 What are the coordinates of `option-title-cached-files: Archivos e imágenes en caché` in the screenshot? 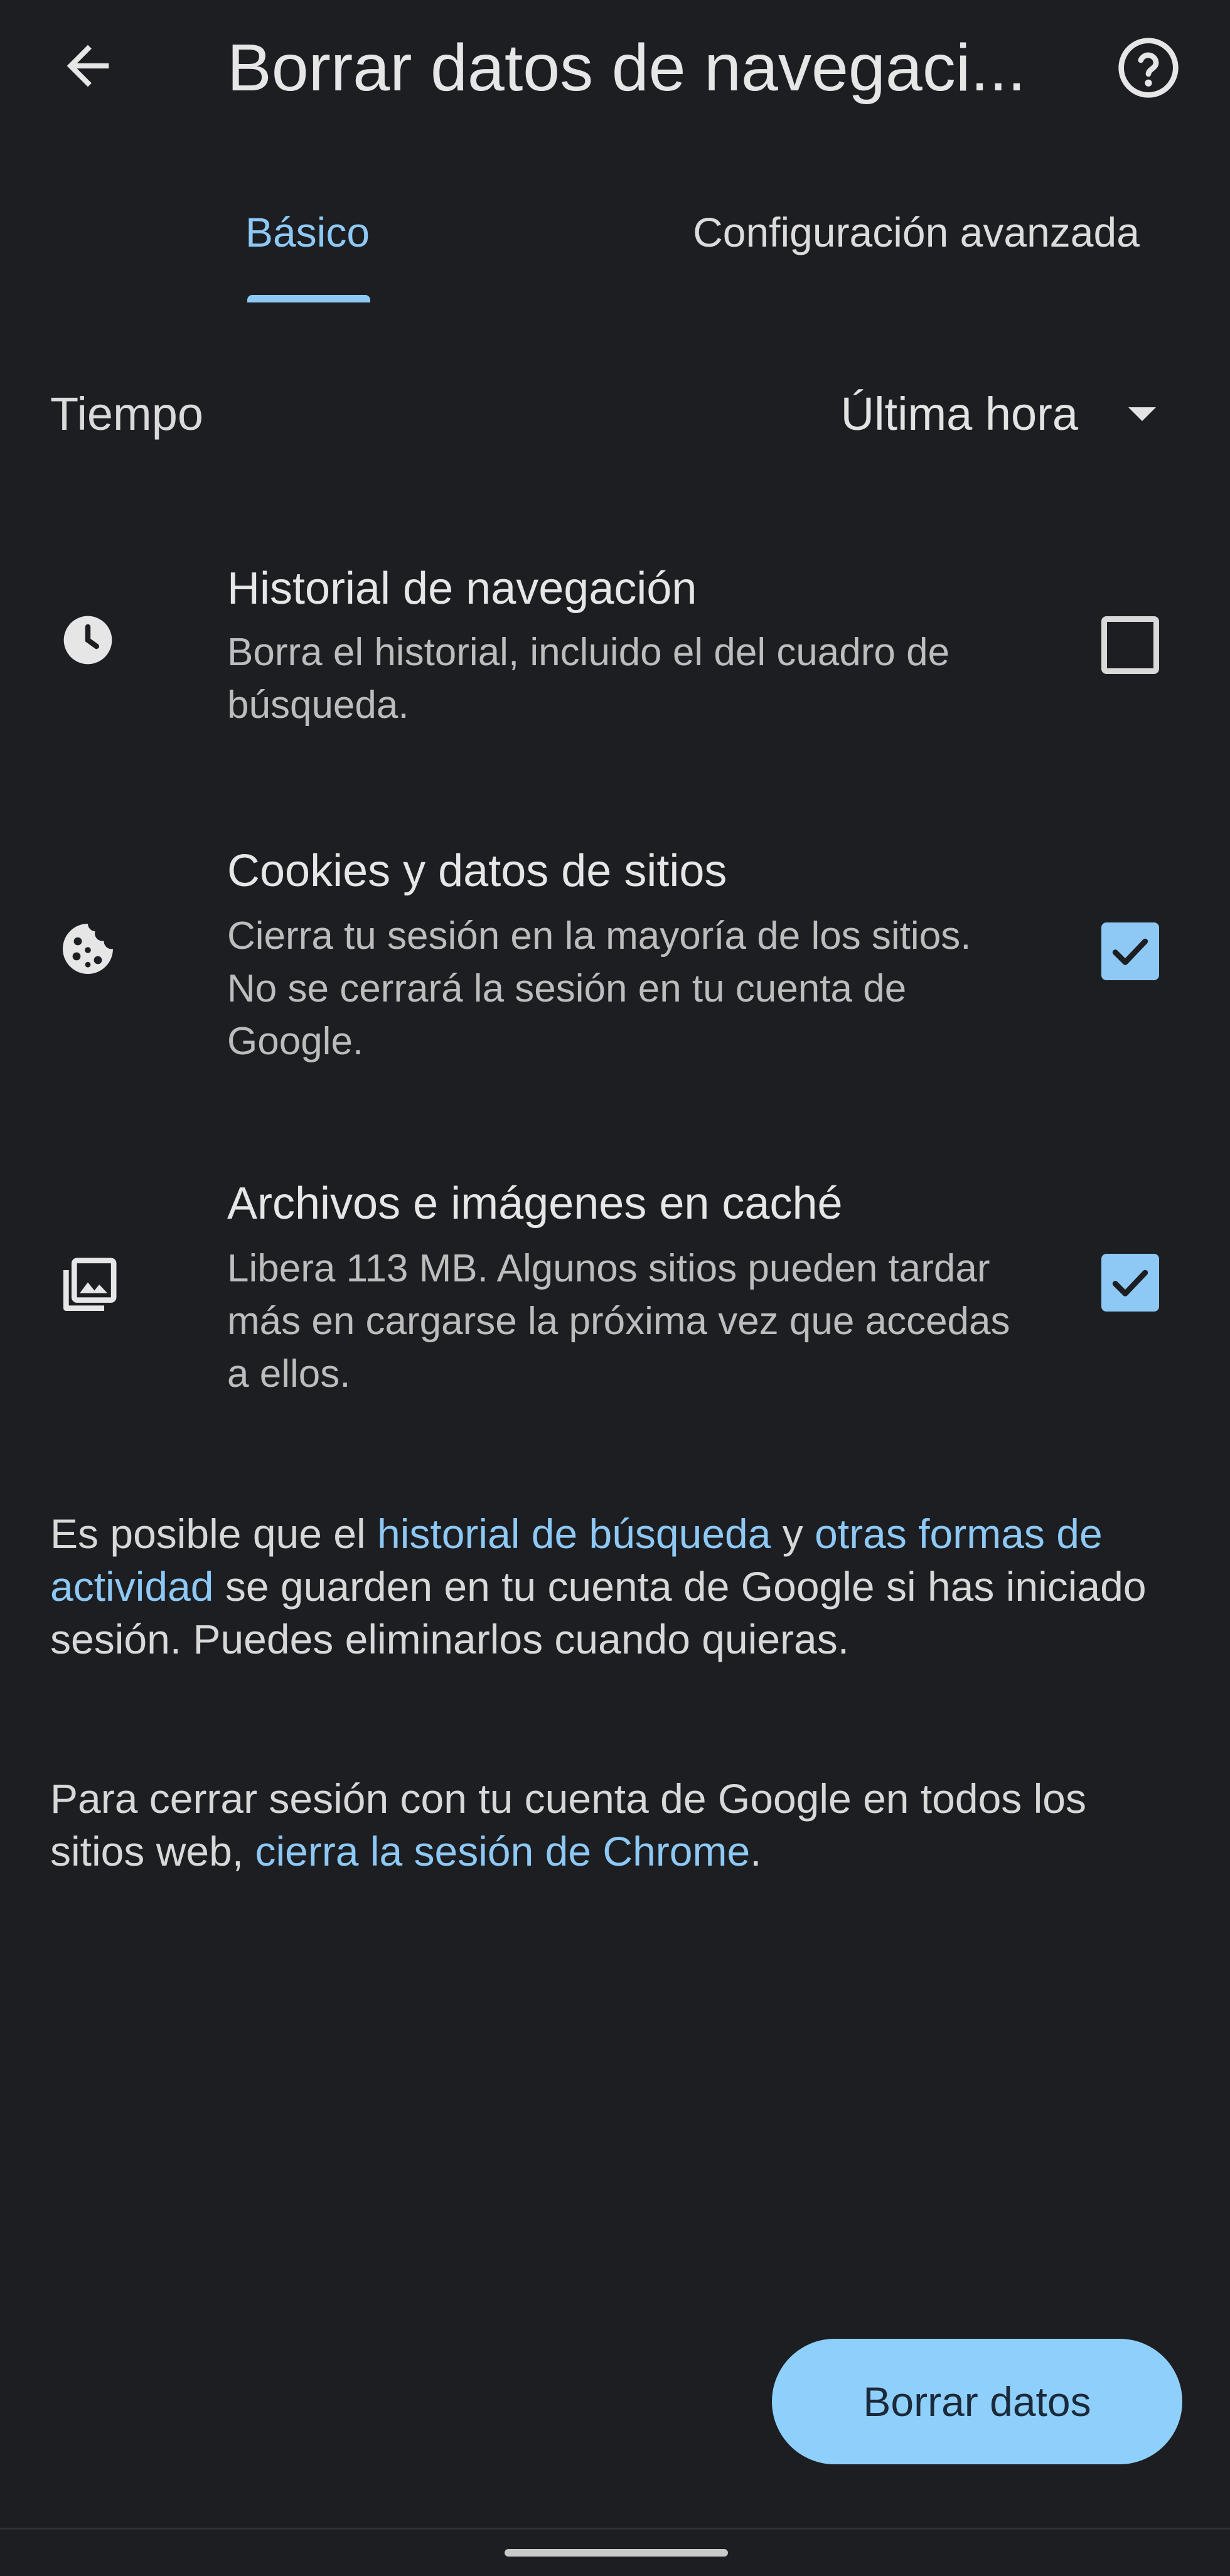 It's located at (535, 1203).